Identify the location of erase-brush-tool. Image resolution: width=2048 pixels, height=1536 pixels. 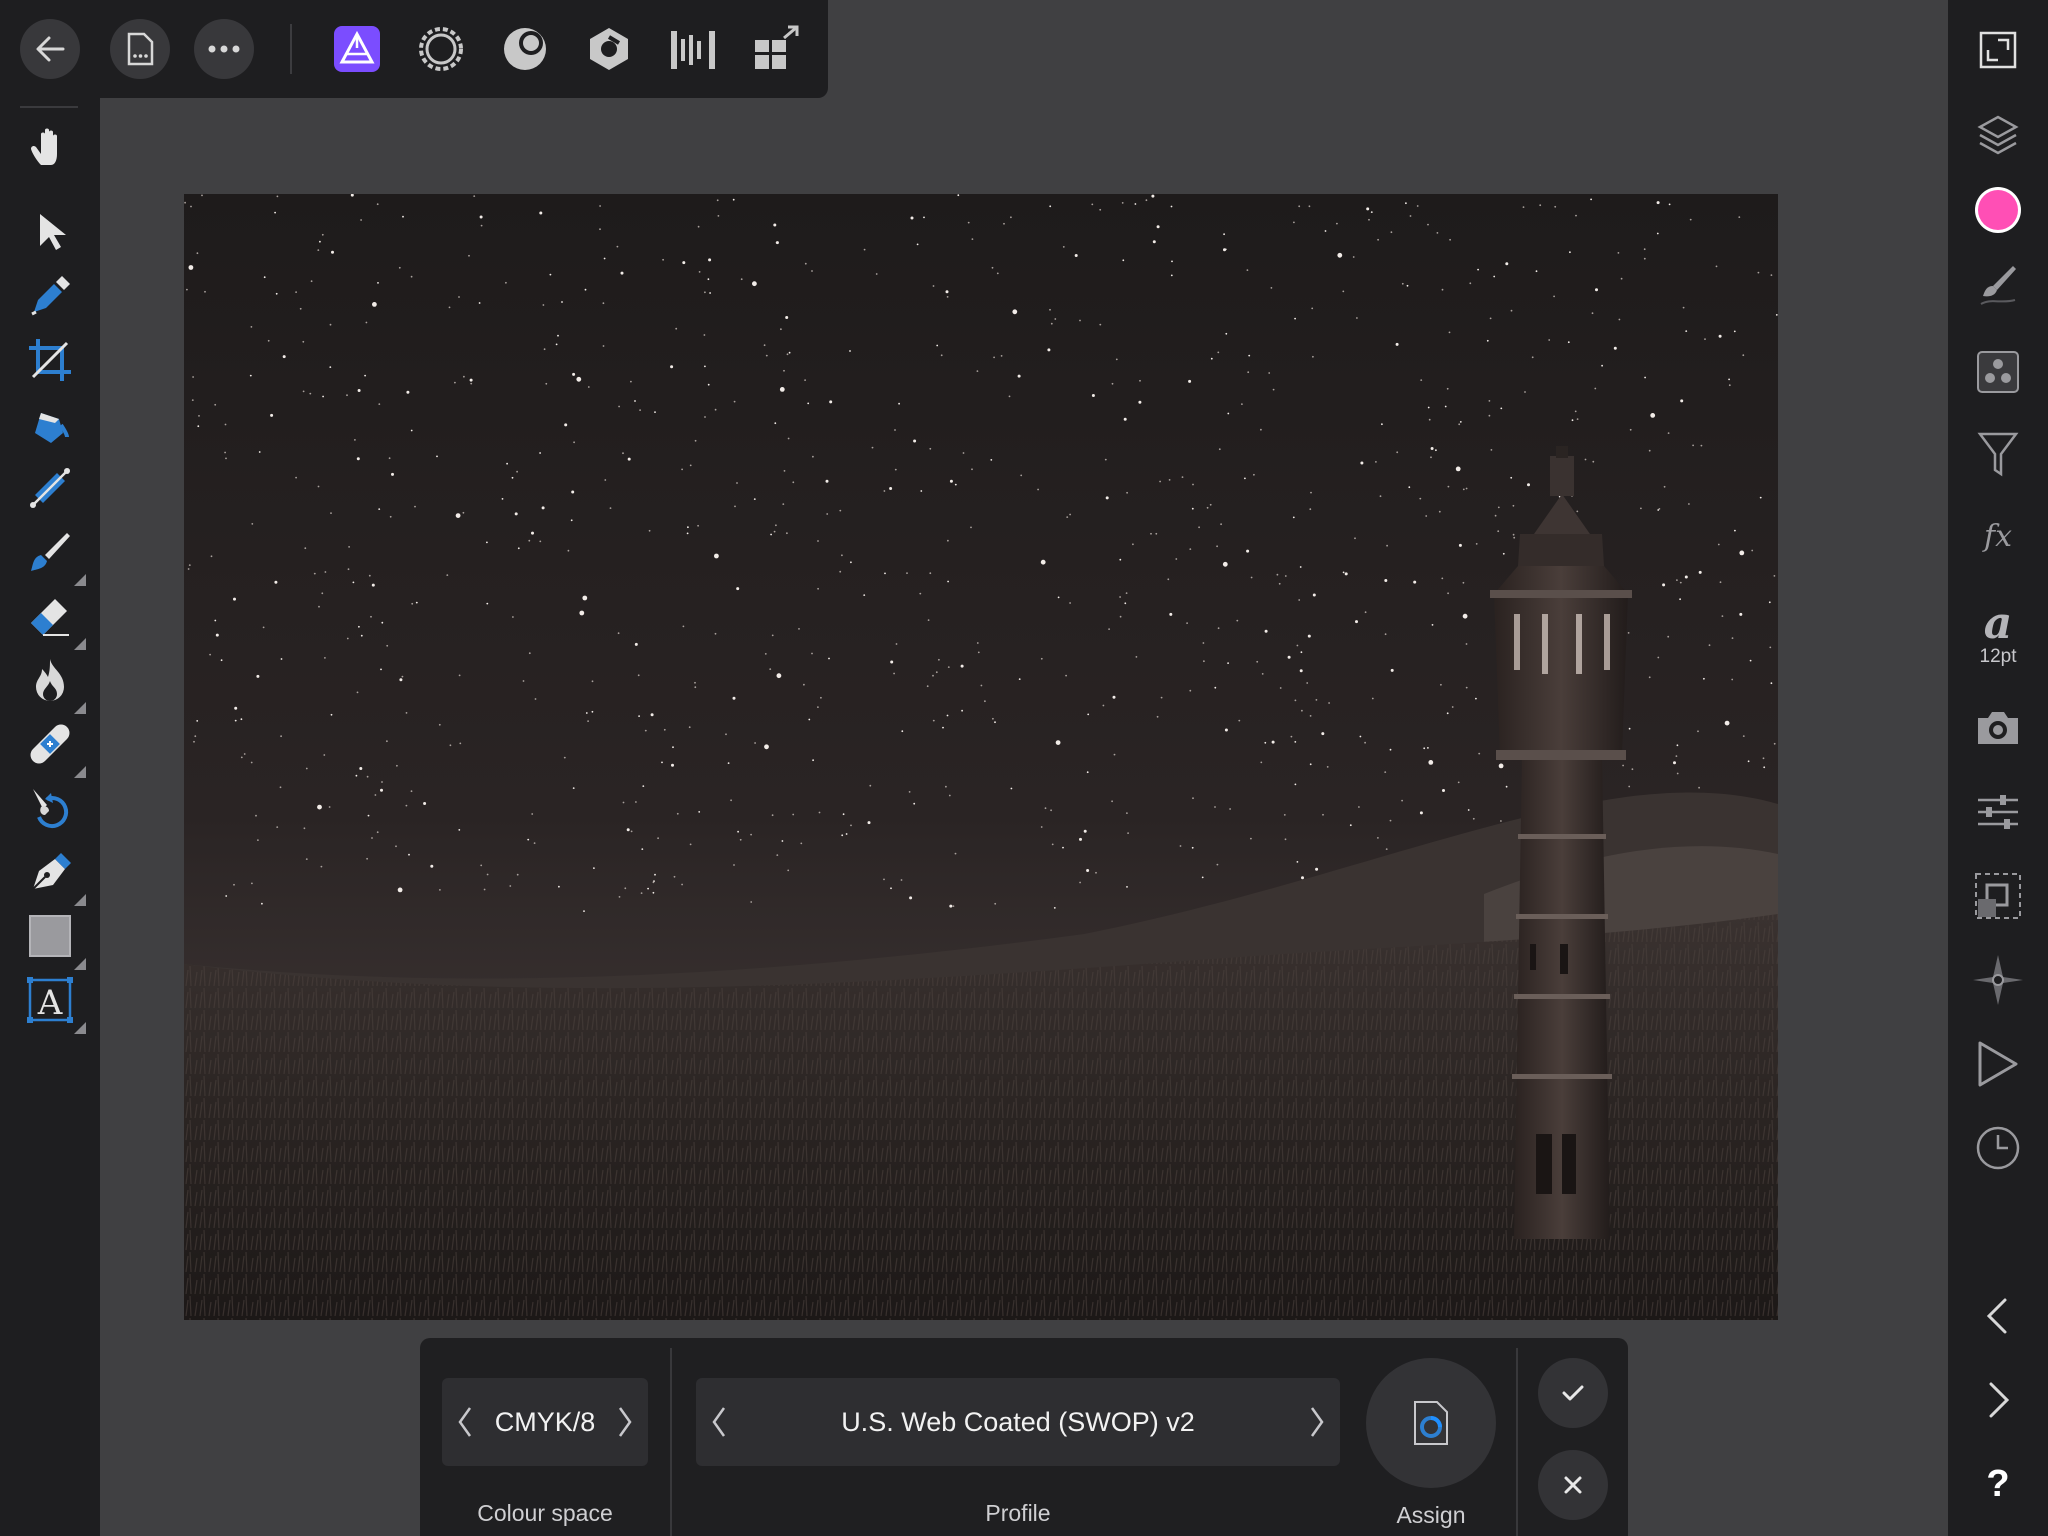
(53, 618).